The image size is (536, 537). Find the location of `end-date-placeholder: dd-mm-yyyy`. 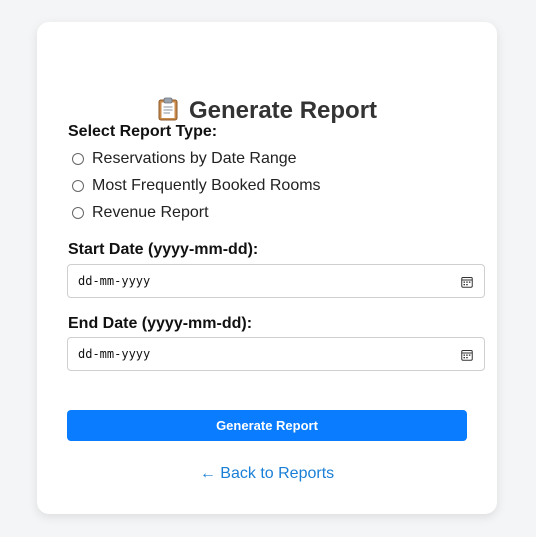

end-date-placeholder: dd-mm-yyyy is located at coordinates (114, 354).